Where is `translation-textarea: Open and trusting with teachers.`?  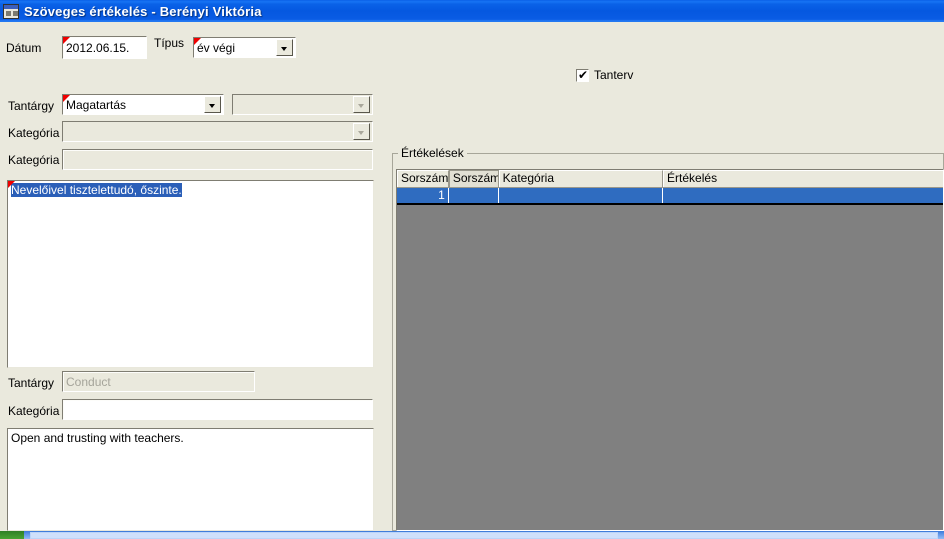 translation-textarea: Open and trusting with teachers. is located at coordinates (190, 479).